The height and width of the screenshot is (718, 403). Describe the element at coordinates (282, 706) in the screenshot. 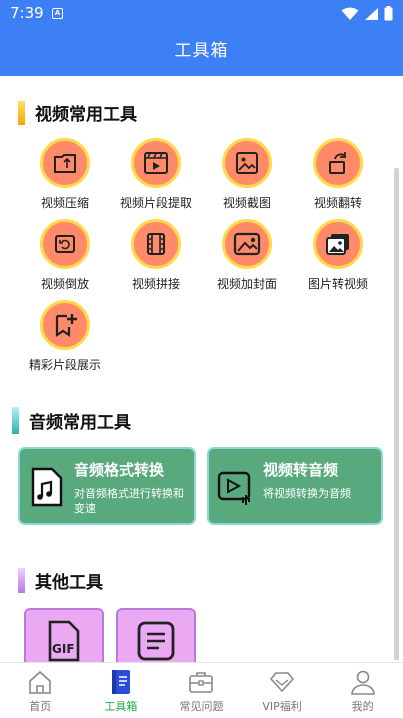

I see `nav-label: VIP福利` at that location.